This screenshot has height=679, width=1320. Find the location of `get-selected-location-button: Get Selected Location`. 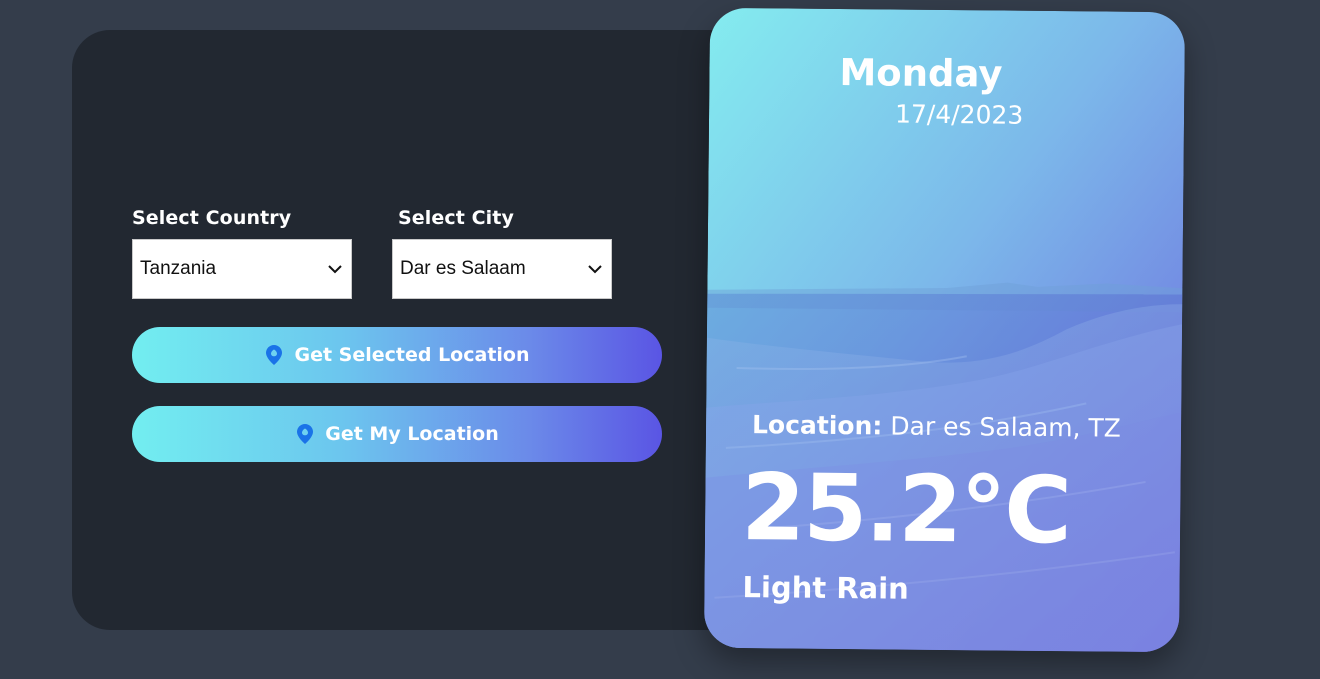

get-selected-location-button: Get Selected Location is located at coordinates (397, 355).